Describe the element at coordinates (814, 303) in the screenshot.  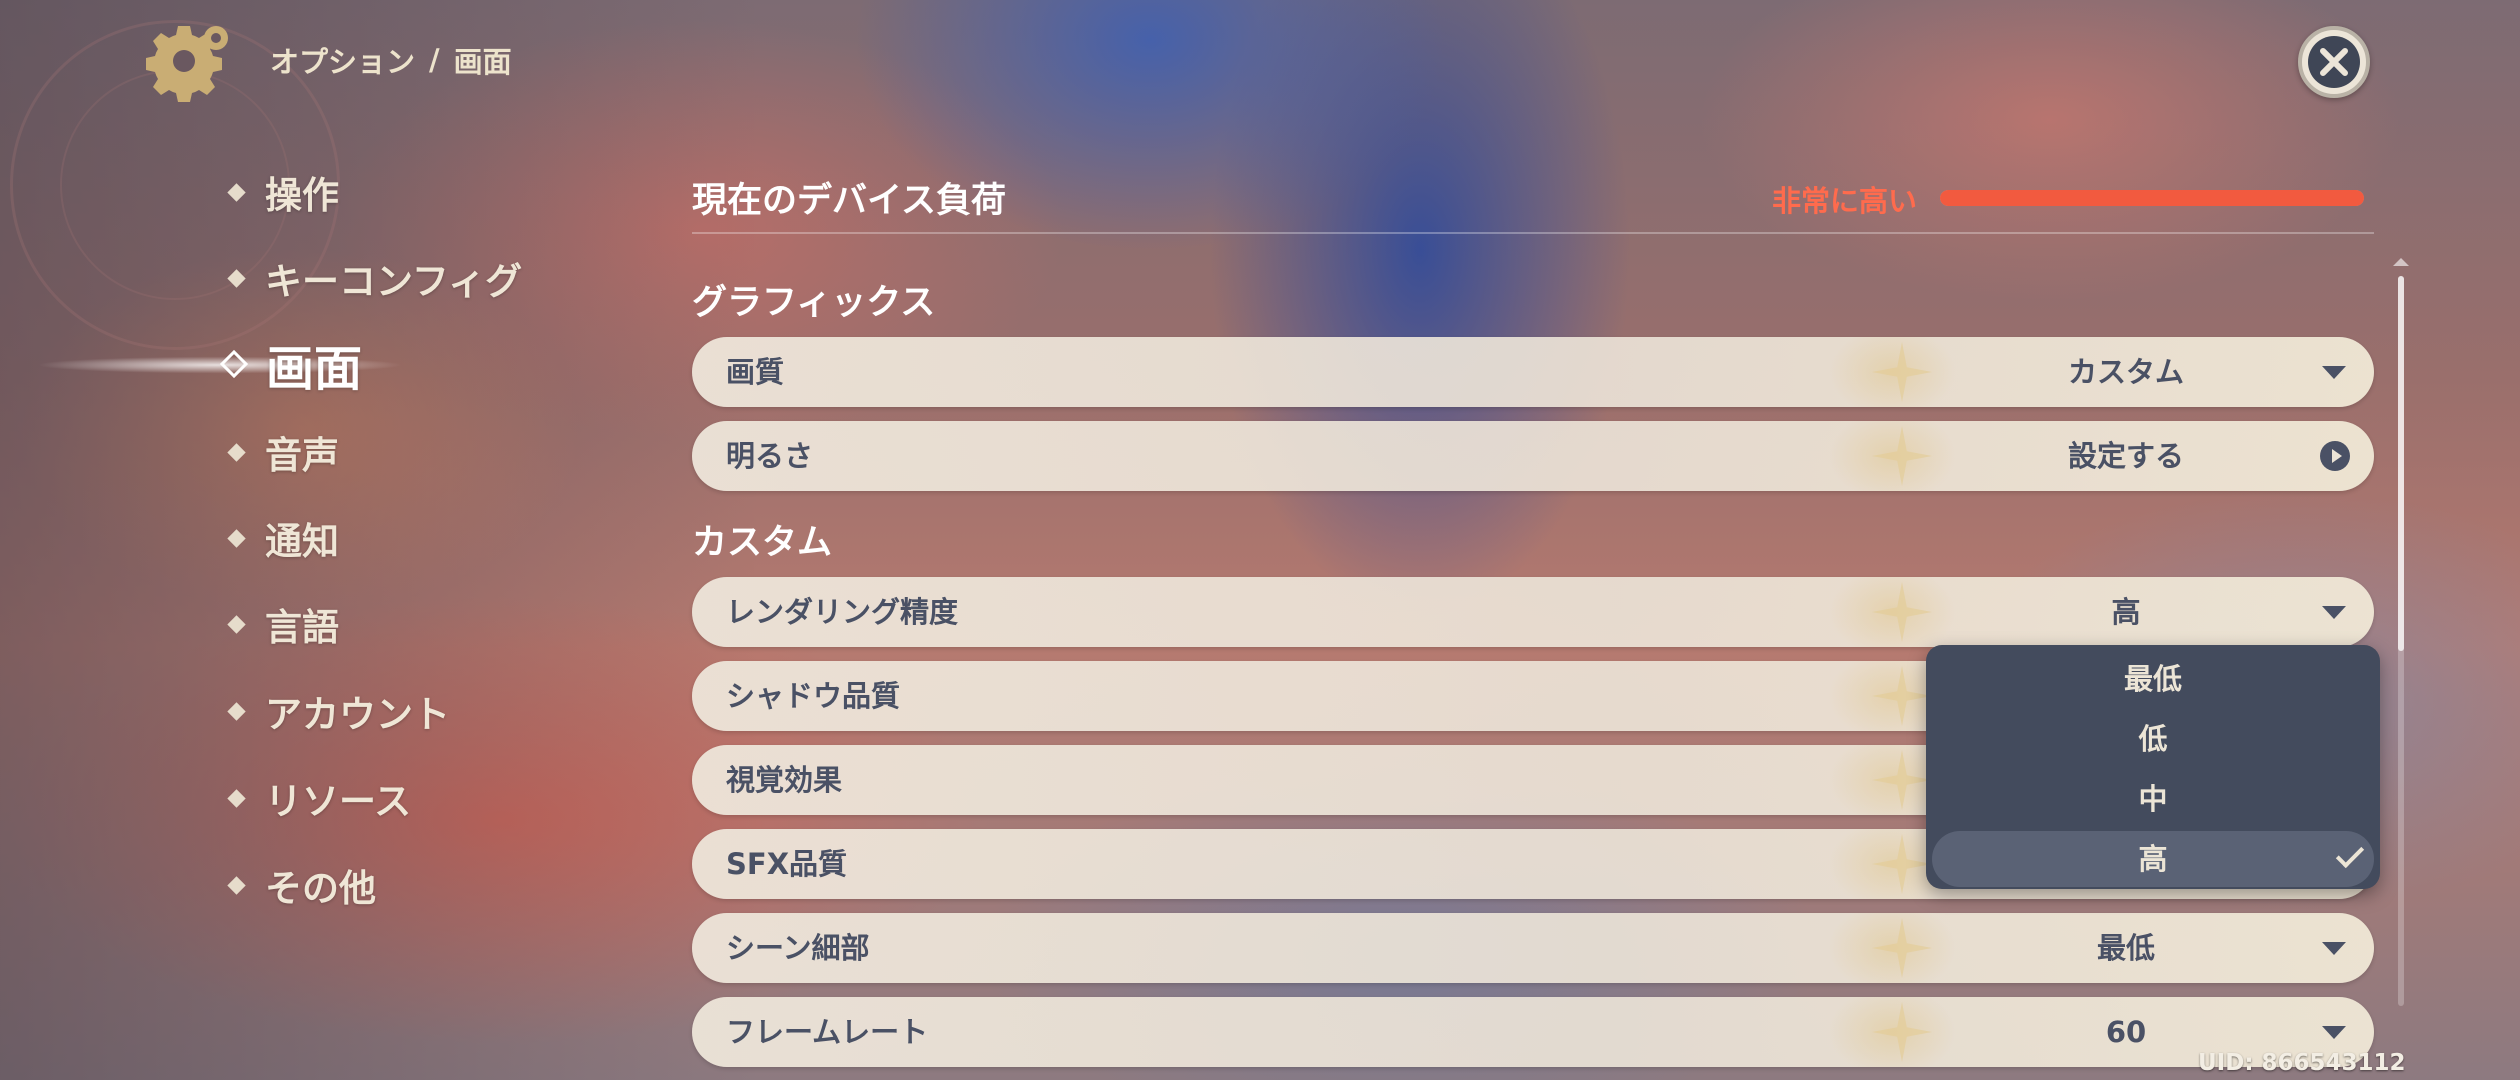
I see `section-title-graphics: グラフィックス` at that location.